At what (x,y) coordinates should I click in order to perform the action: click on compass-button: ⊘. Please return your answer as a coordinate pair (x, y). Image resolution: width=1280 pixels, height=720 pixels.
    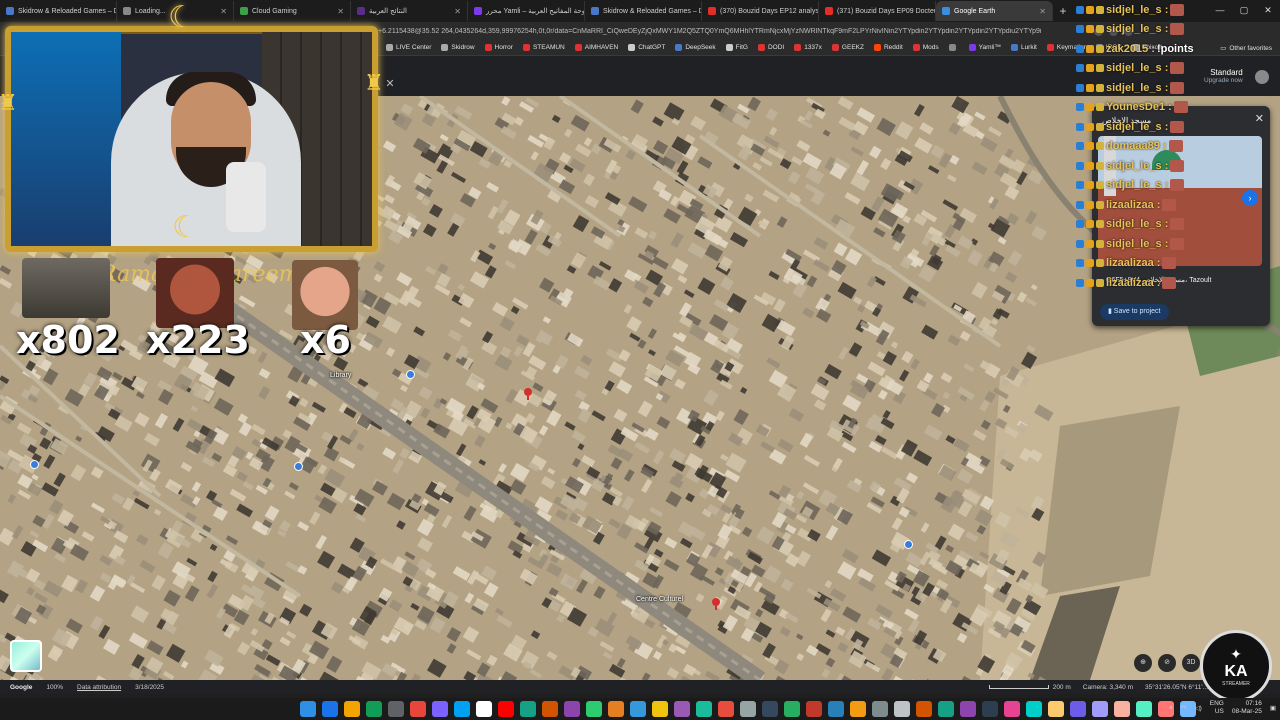
    Looking at the image, I should click on (1167, 663).